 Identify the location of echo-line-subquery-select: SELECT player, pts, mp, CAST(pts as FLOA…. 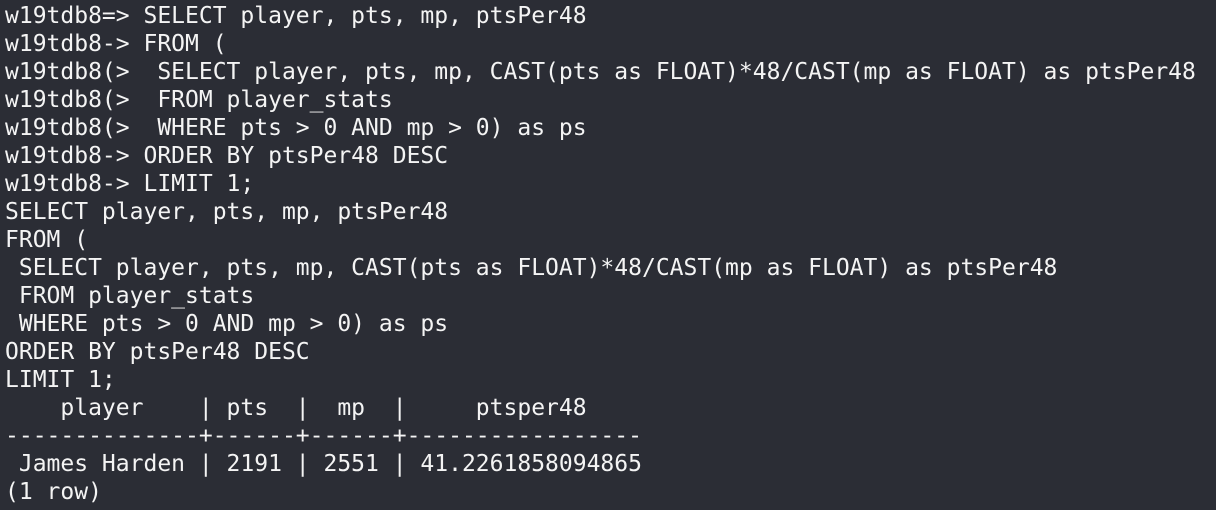
(531, 268).